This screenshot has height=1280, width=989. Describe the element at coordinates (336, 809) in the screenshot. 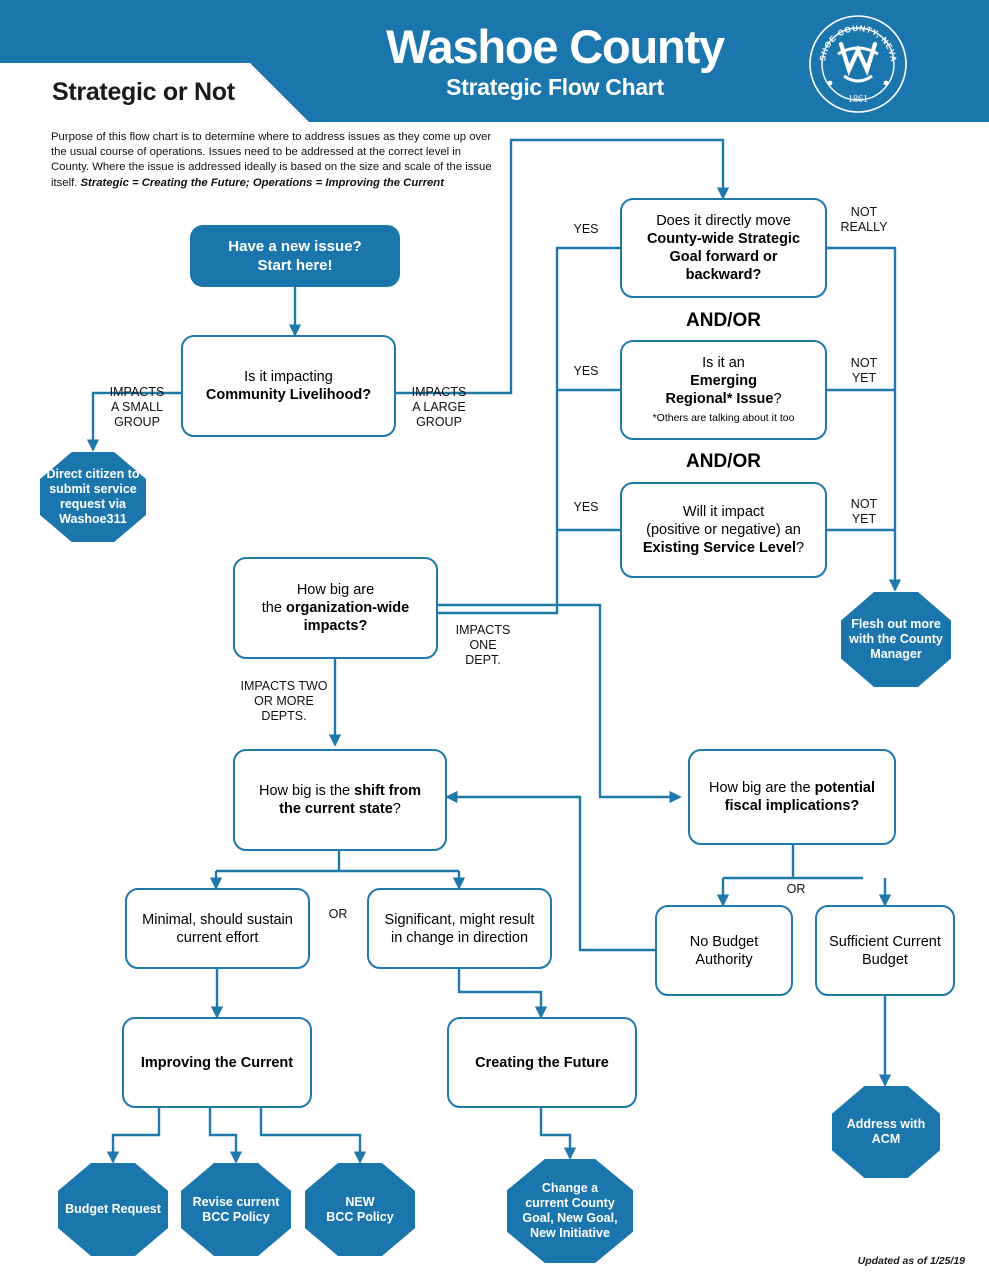

I see `node-shift-line2a: the current state` at that location.